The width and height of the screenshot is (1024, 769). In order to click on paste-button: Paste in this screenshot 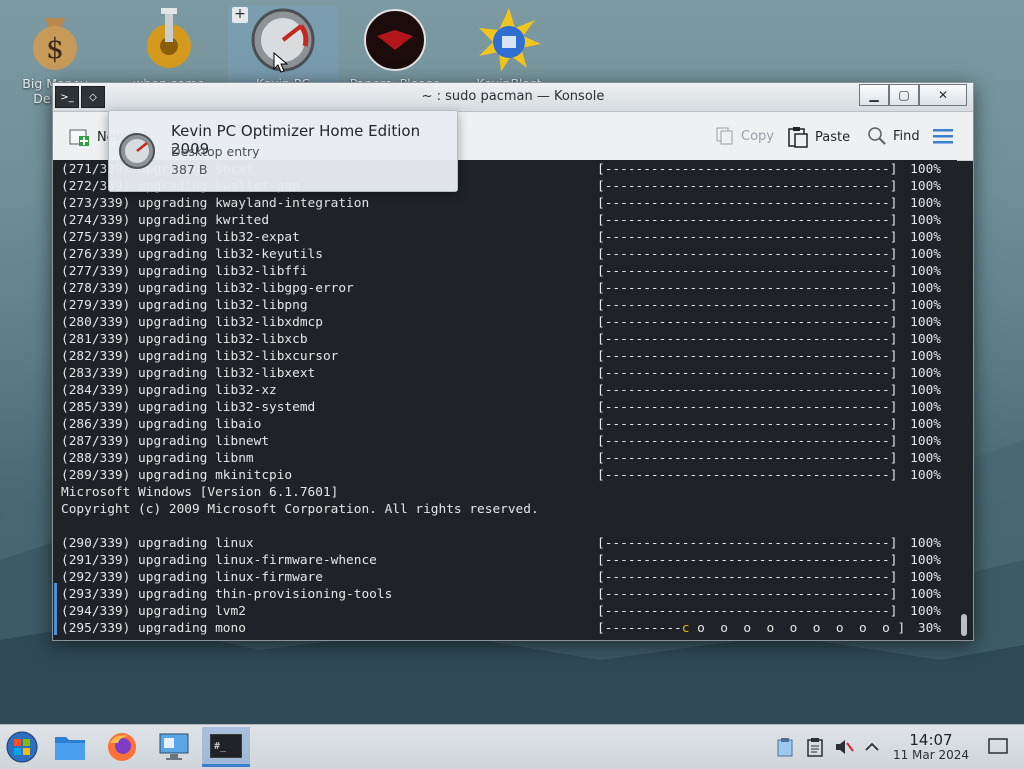, I will do `click(818, 137)`.